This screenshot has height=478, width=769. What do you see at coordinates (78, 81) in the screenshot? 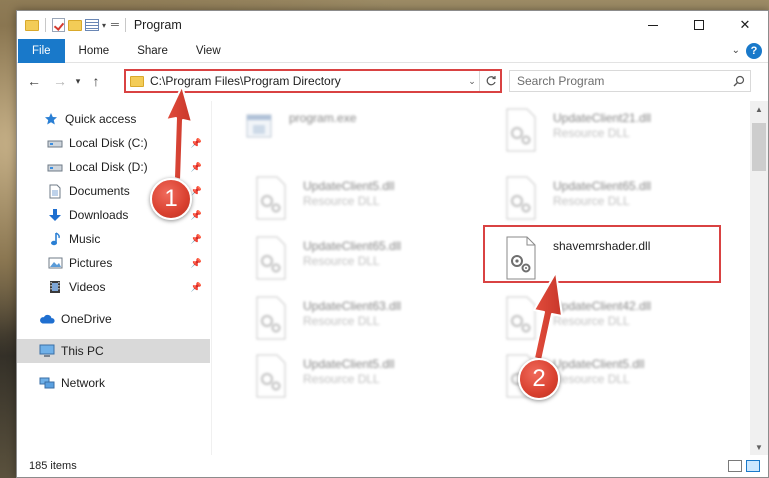
I see `recent-locations-button: ▾` at bounding box center [78, 81].